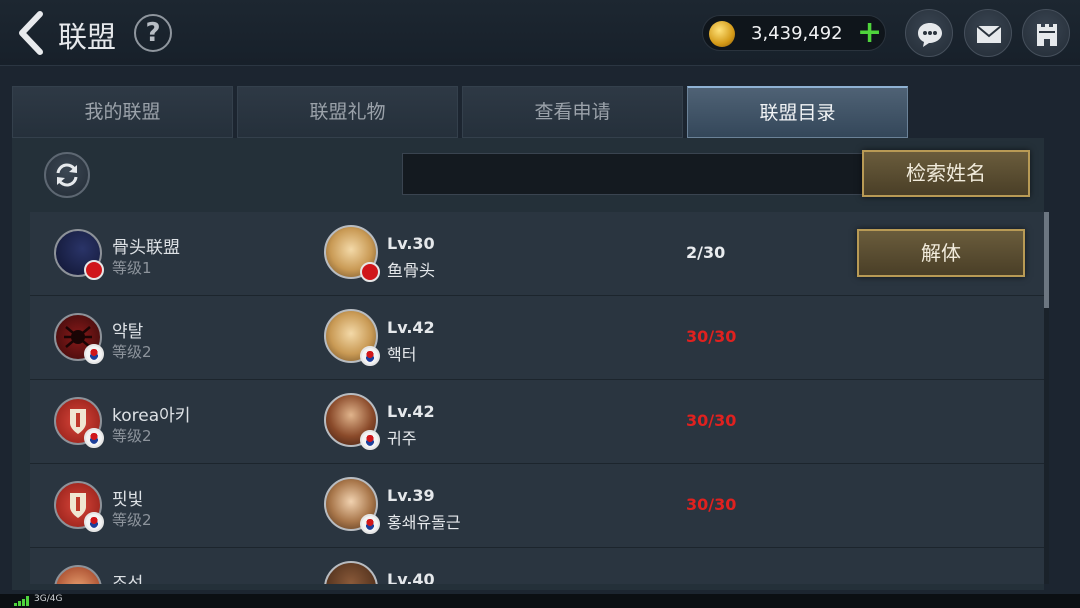 The width and height of the screenshot is (1080, 608). I want to click on network-type: 3G/4G, so click(48, 599).